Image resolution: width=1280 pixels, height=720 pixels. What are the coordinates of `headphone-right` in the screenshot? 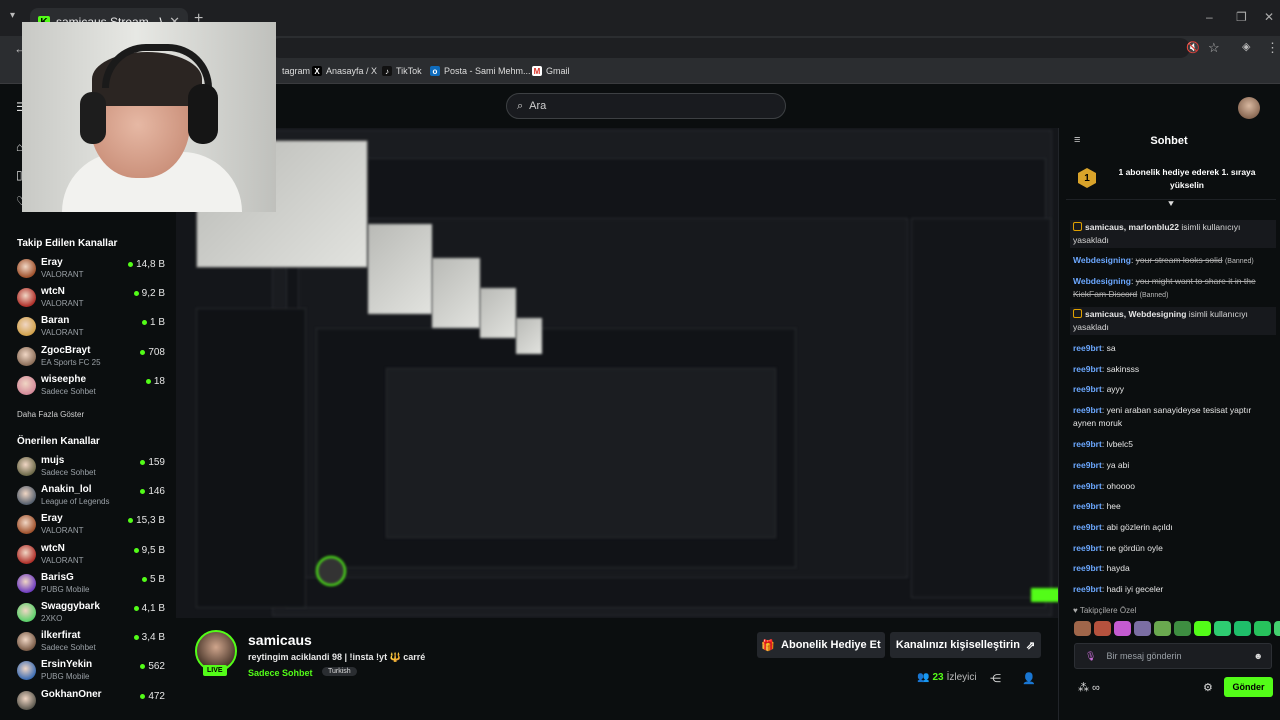 It's located at (203, 114).